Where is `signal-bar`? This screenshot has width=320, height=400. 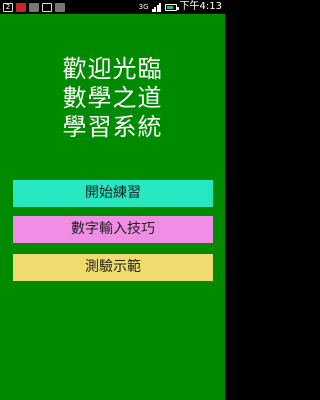
signal-bar is located at coordinates (160, 7).